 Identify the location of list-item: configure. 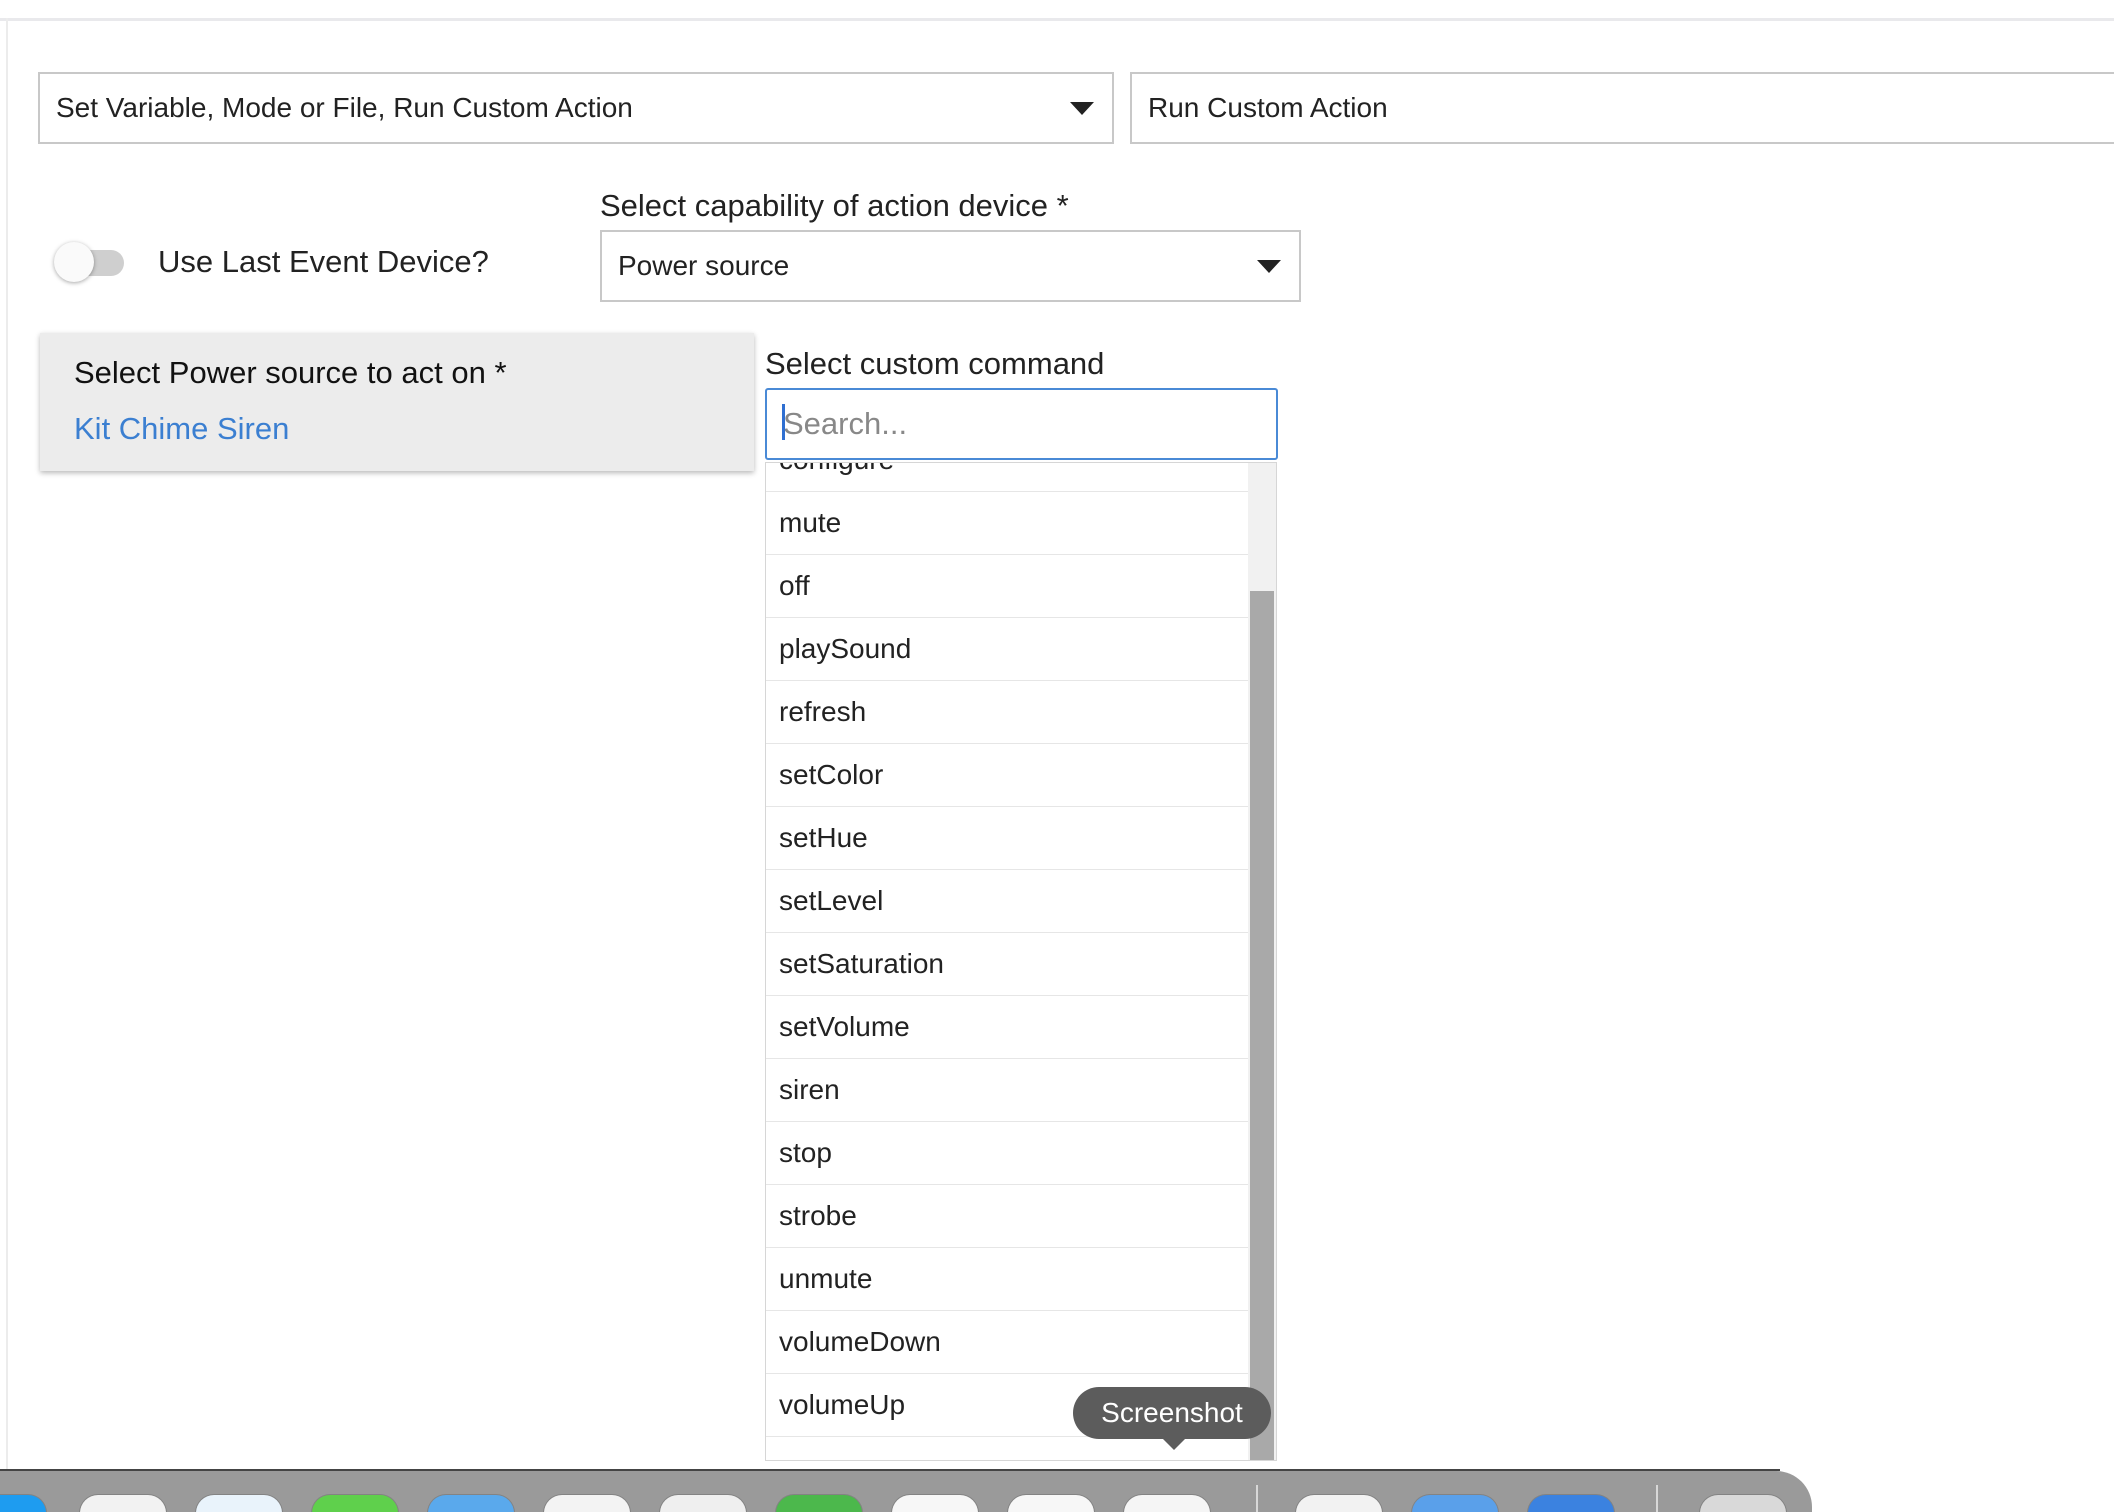
(1007, 477).